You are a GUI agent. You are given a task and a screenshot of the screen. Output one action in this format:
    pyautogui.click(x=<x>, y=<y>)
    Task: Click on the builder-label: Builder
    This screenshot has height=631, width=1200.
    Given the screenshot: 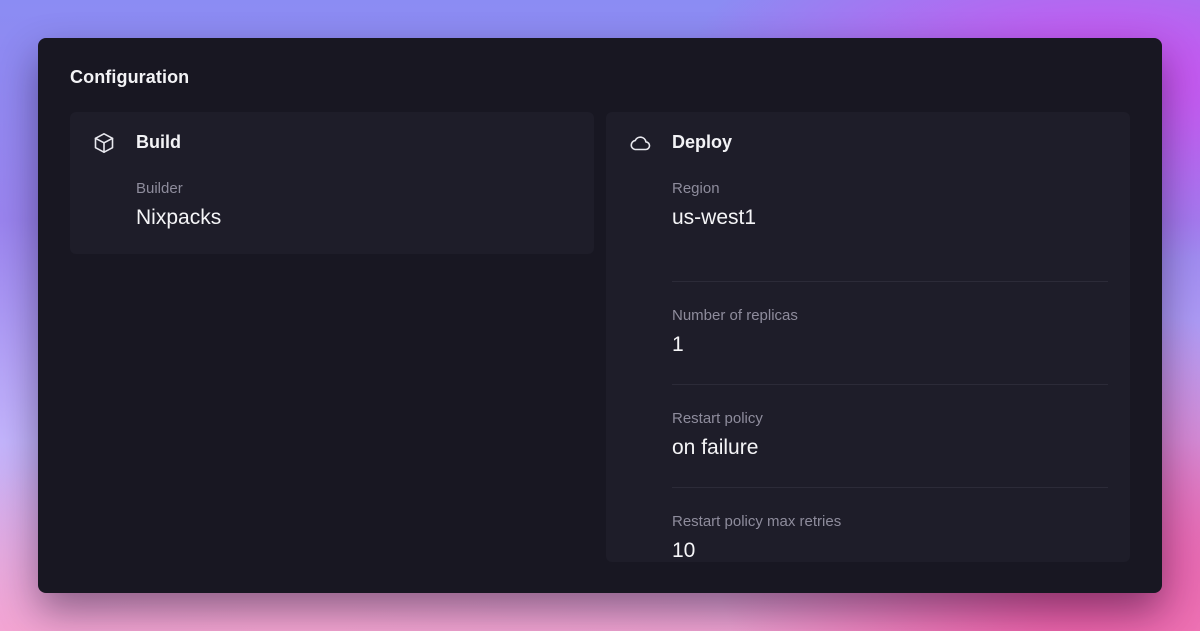 What is the action you would take?
    pyautogui.click(x=159, y=188)
    